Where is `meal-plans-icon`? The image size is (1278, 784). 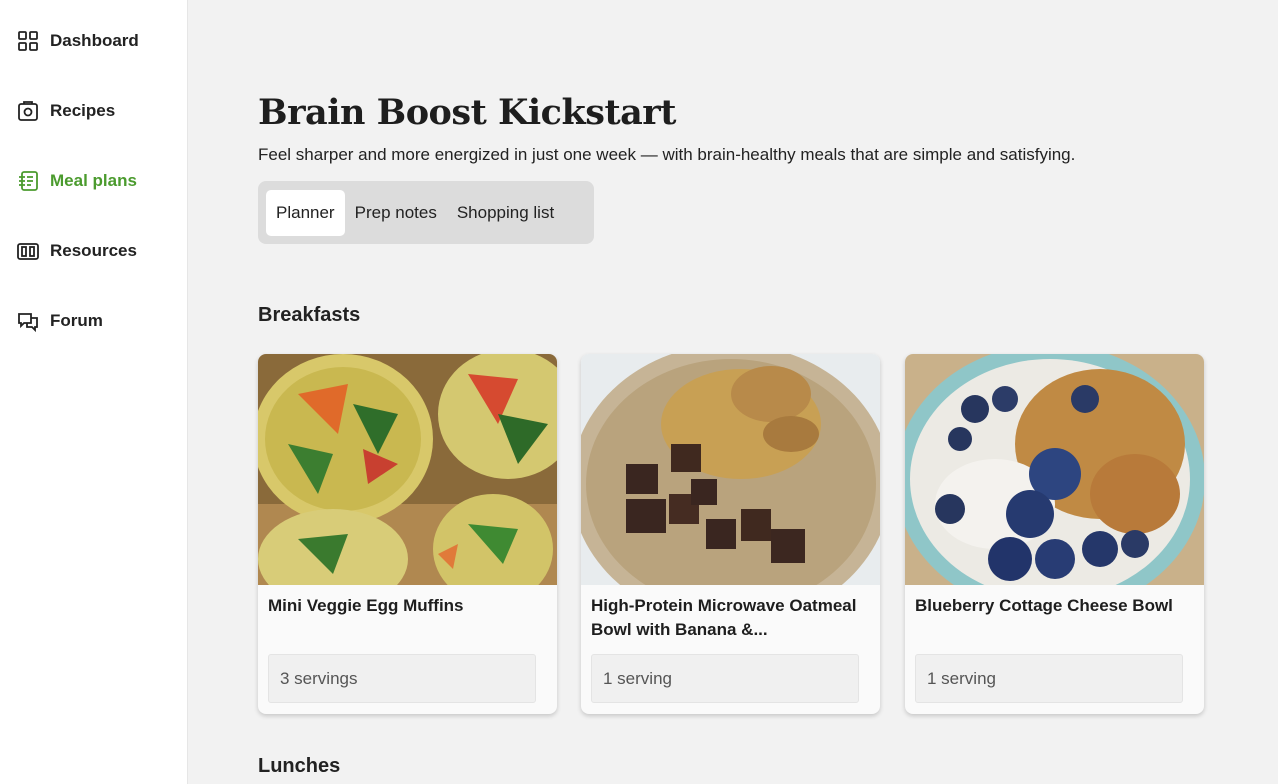
meal-plans-icon is located at coordinates (28, 181).